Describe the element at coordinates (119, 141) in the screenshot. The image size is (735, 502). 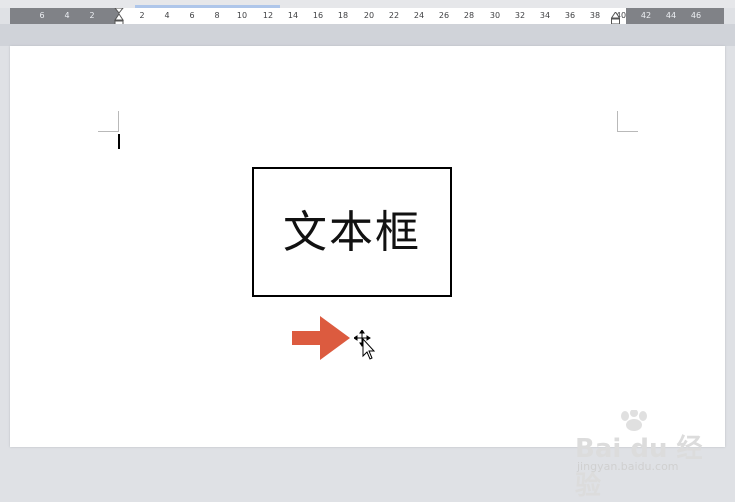
I see `text-caret` at that location.